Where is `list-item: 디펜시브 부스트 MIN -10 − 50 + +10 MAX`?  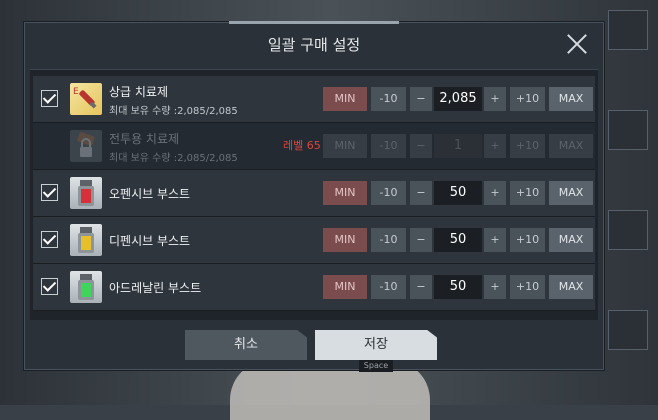 list-item: 디펜시브 부스트 MIN -10 − 50 + +10 MAX is located at coordinates (314, 240).